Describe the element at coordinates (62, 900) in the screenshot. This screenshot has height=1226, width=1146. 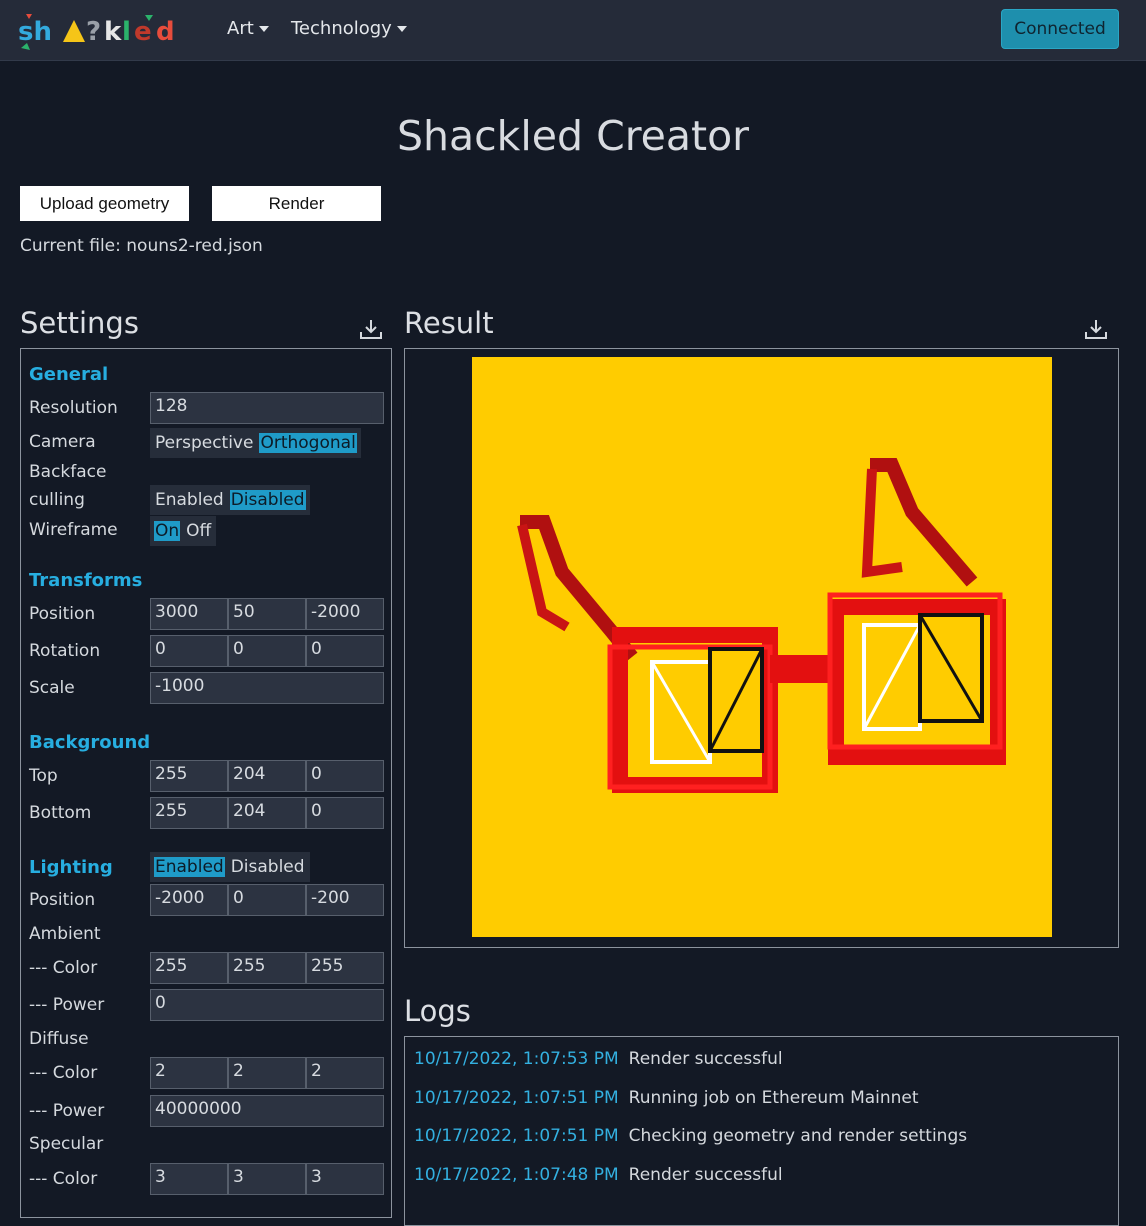
I see `lighting-position-label: Position` at that location.